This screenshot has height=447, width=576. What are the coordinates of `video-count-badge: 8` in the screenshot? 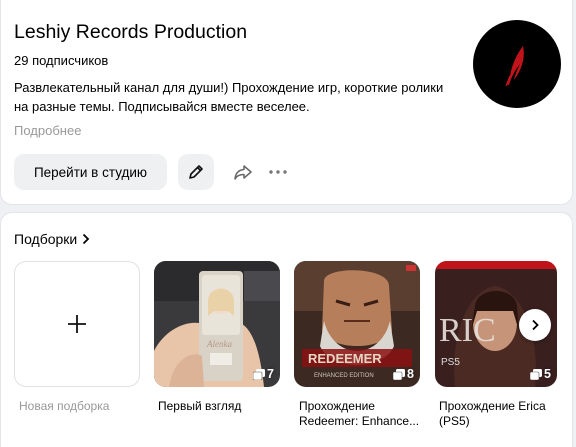 It's located at (403, 374).